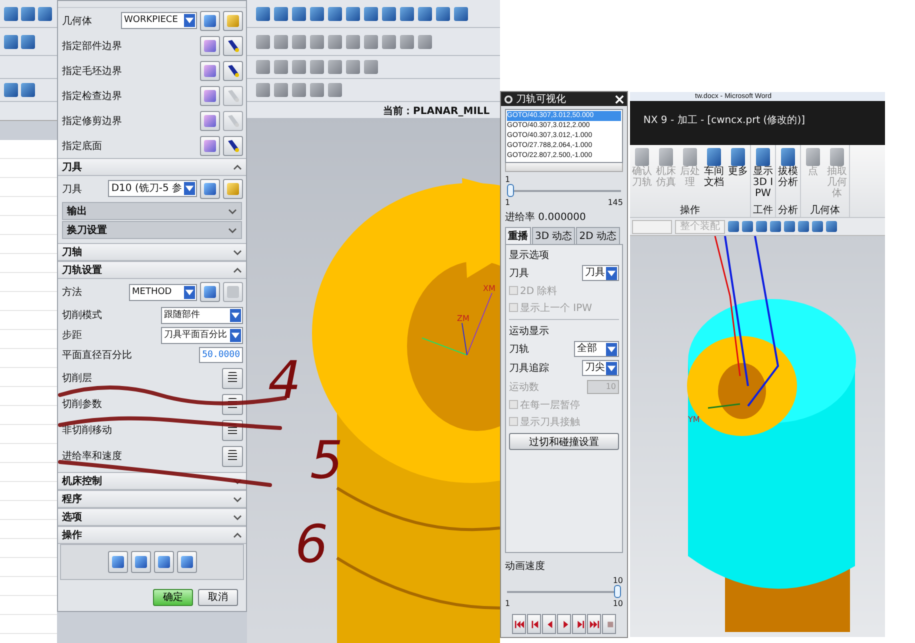 The height and width of the screenshot is (643, 915). I want to click on tab: 2D 动态, so click(598, 235).